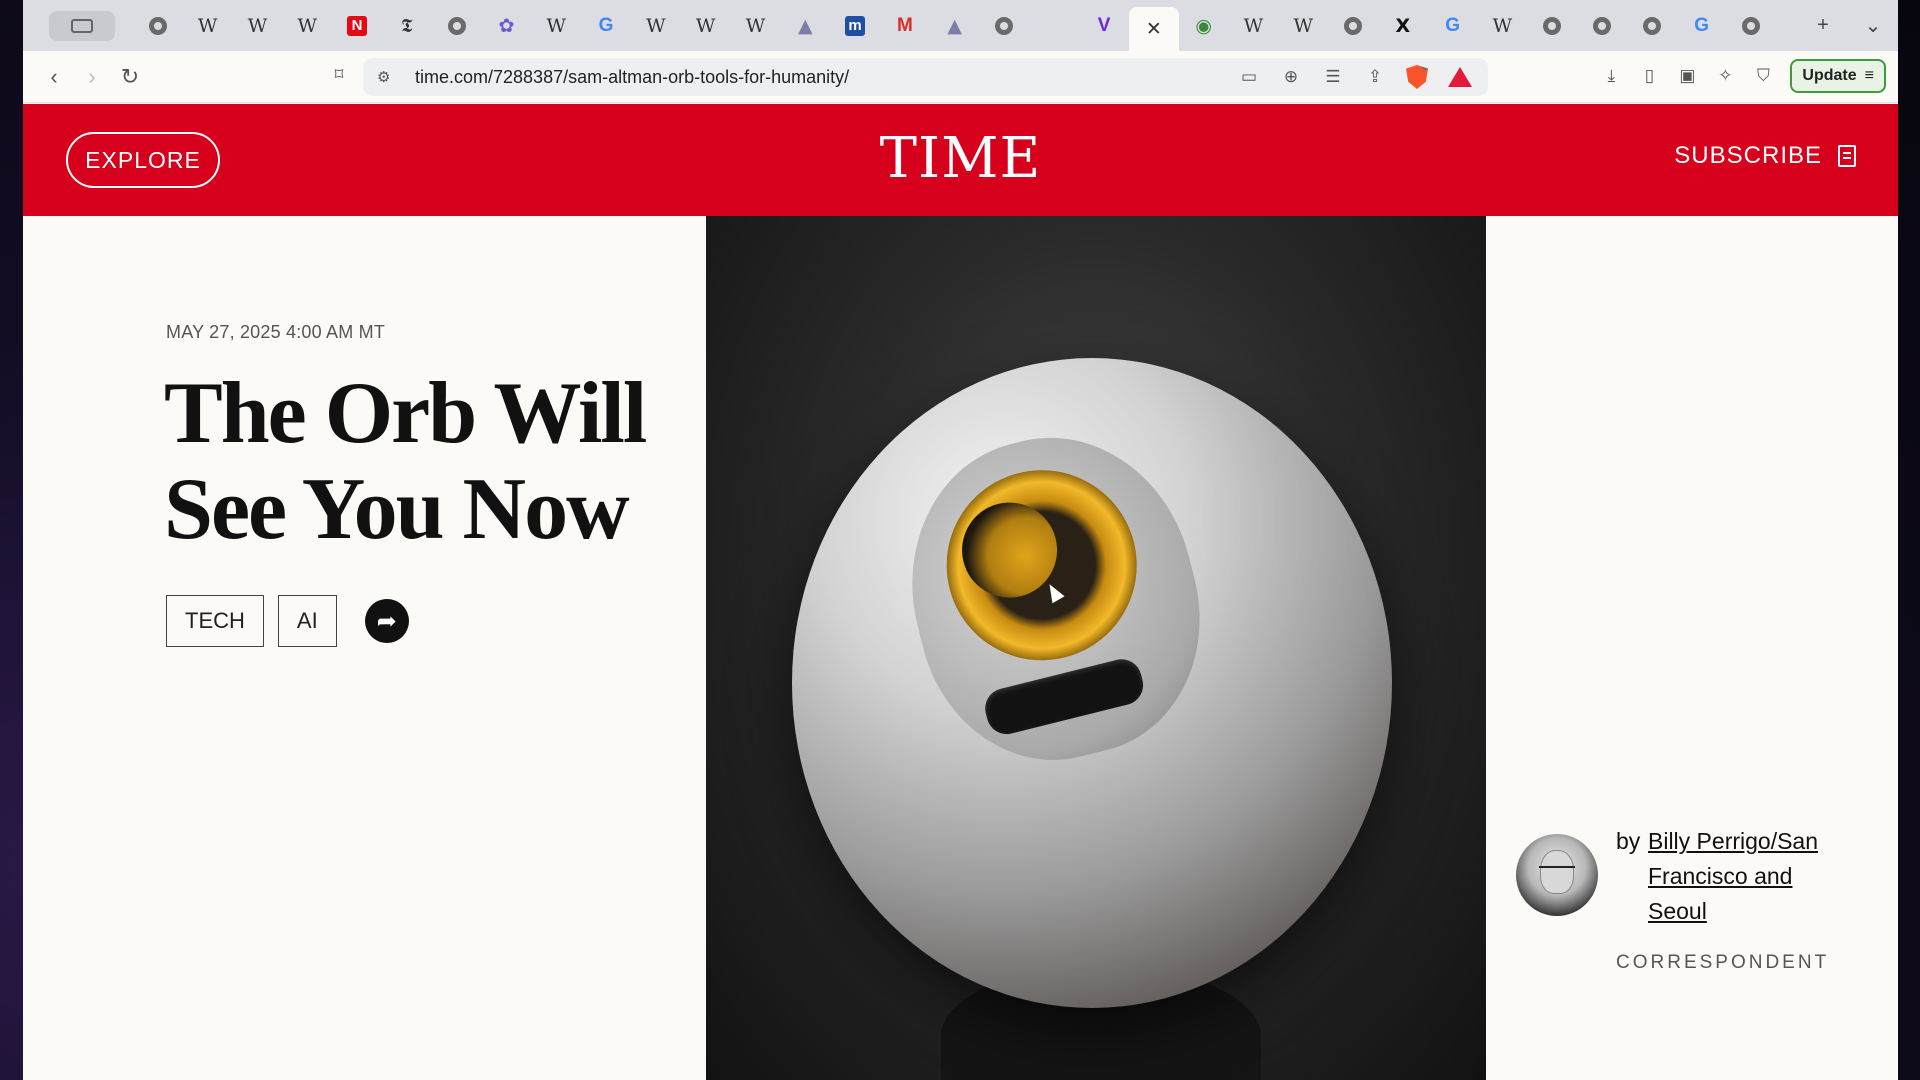 This screenshot has height=1080, width=1920. What do you see at coordinates (1303, 26) in the screenshot?
I see `tab-23: W` at bounding box center [1303, 26].